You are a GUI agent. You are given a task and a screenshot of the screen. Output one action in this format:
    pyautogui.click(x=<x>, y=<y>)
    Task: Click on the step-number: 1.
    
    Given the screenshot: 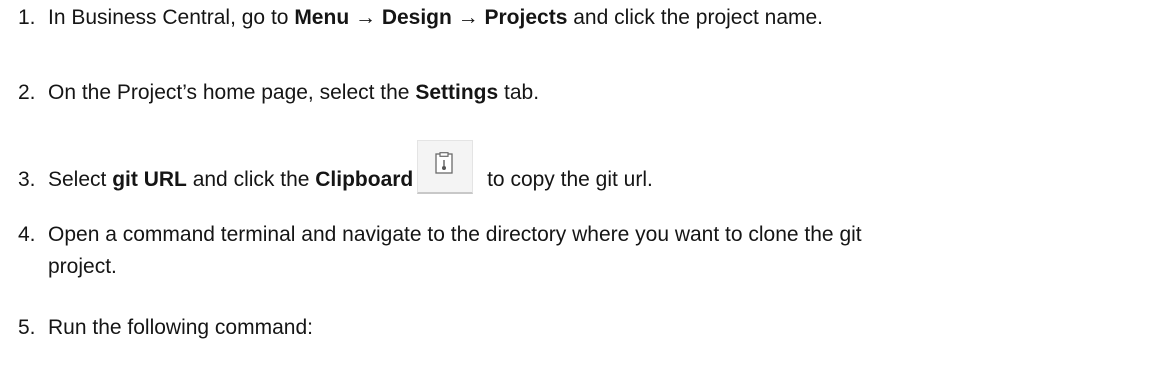 What is the action you would take?
    pyautogui.click(x=27, y=17)
    